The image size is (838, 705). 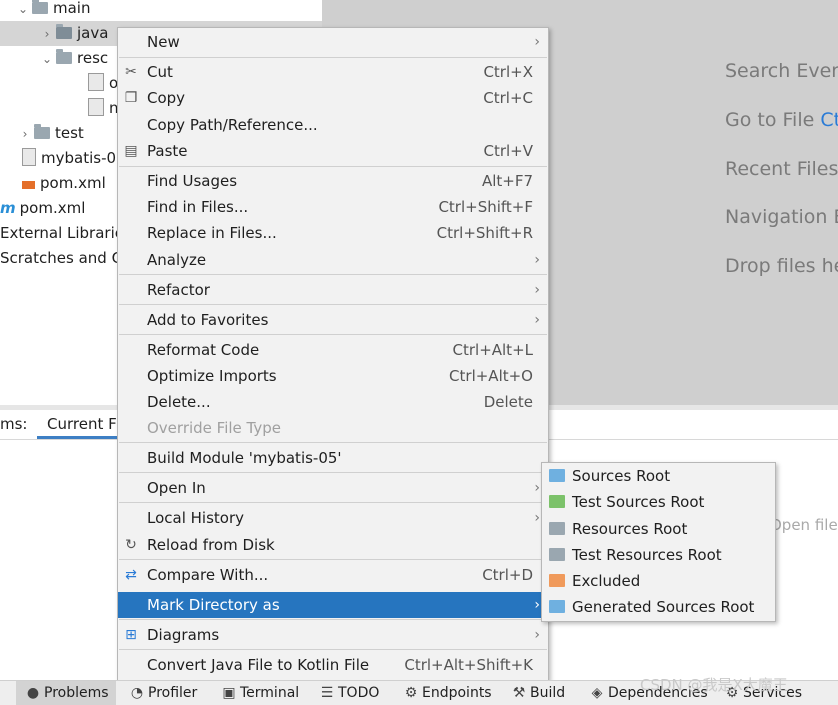 I want to click on module-file-icon, so click(x=29, y=157).